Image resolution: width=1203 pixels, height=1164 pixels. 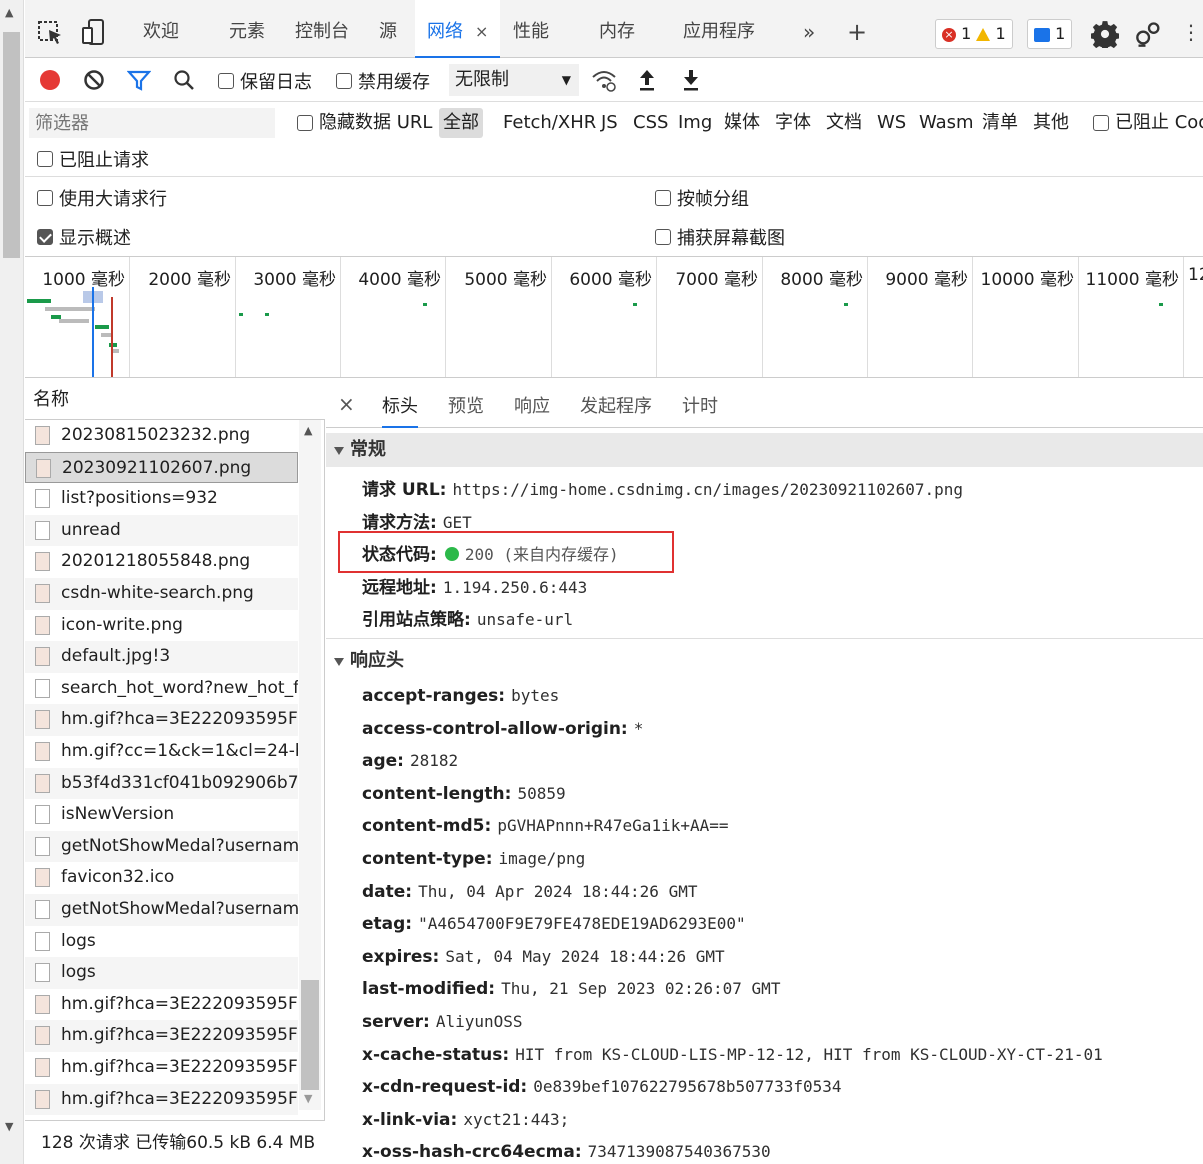 What do you see at coordinates (346, 404) in the screenshot?
I see `close-detail-icon: ×` at bounding box center [346, 404].